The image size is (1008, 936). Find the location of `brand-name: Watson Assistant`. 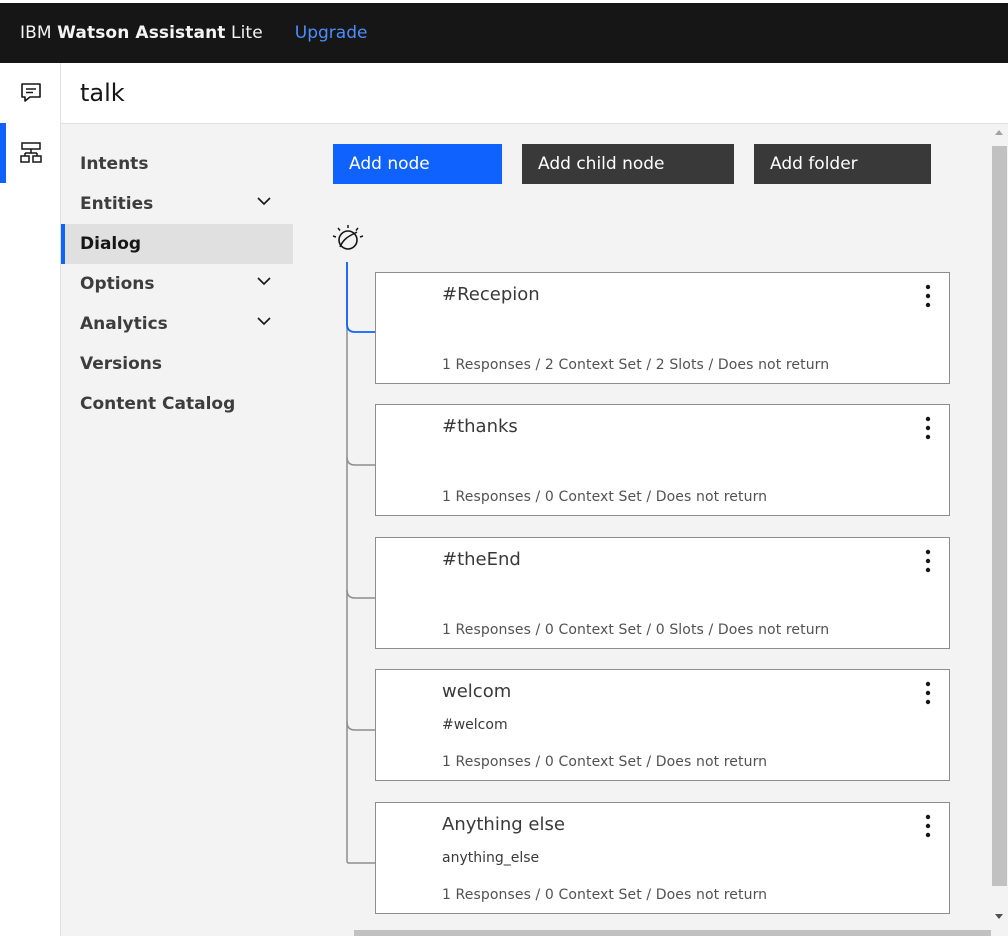

brand-name: Watson Assistant is located at coordinates (141, 33).